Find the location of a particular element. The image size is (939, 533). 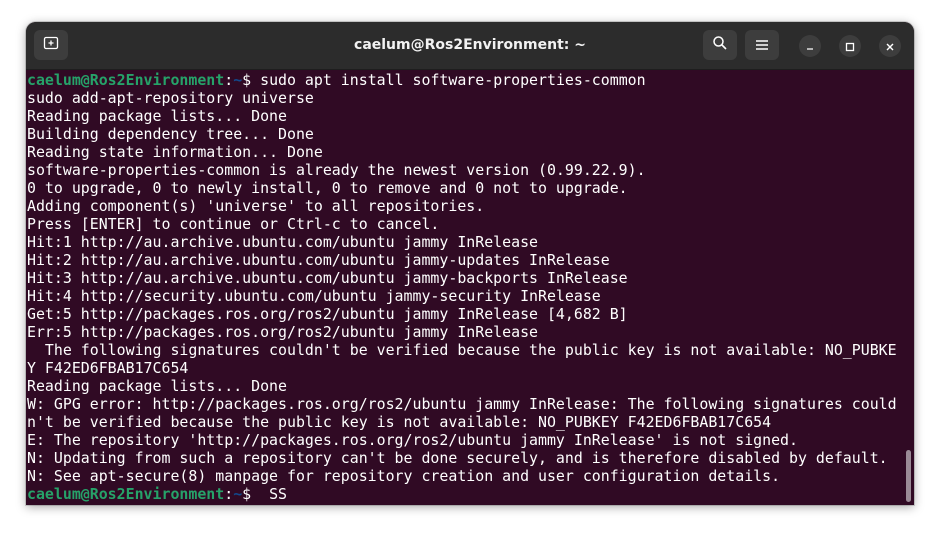

scrollbar is located at coordinates (908, 476).